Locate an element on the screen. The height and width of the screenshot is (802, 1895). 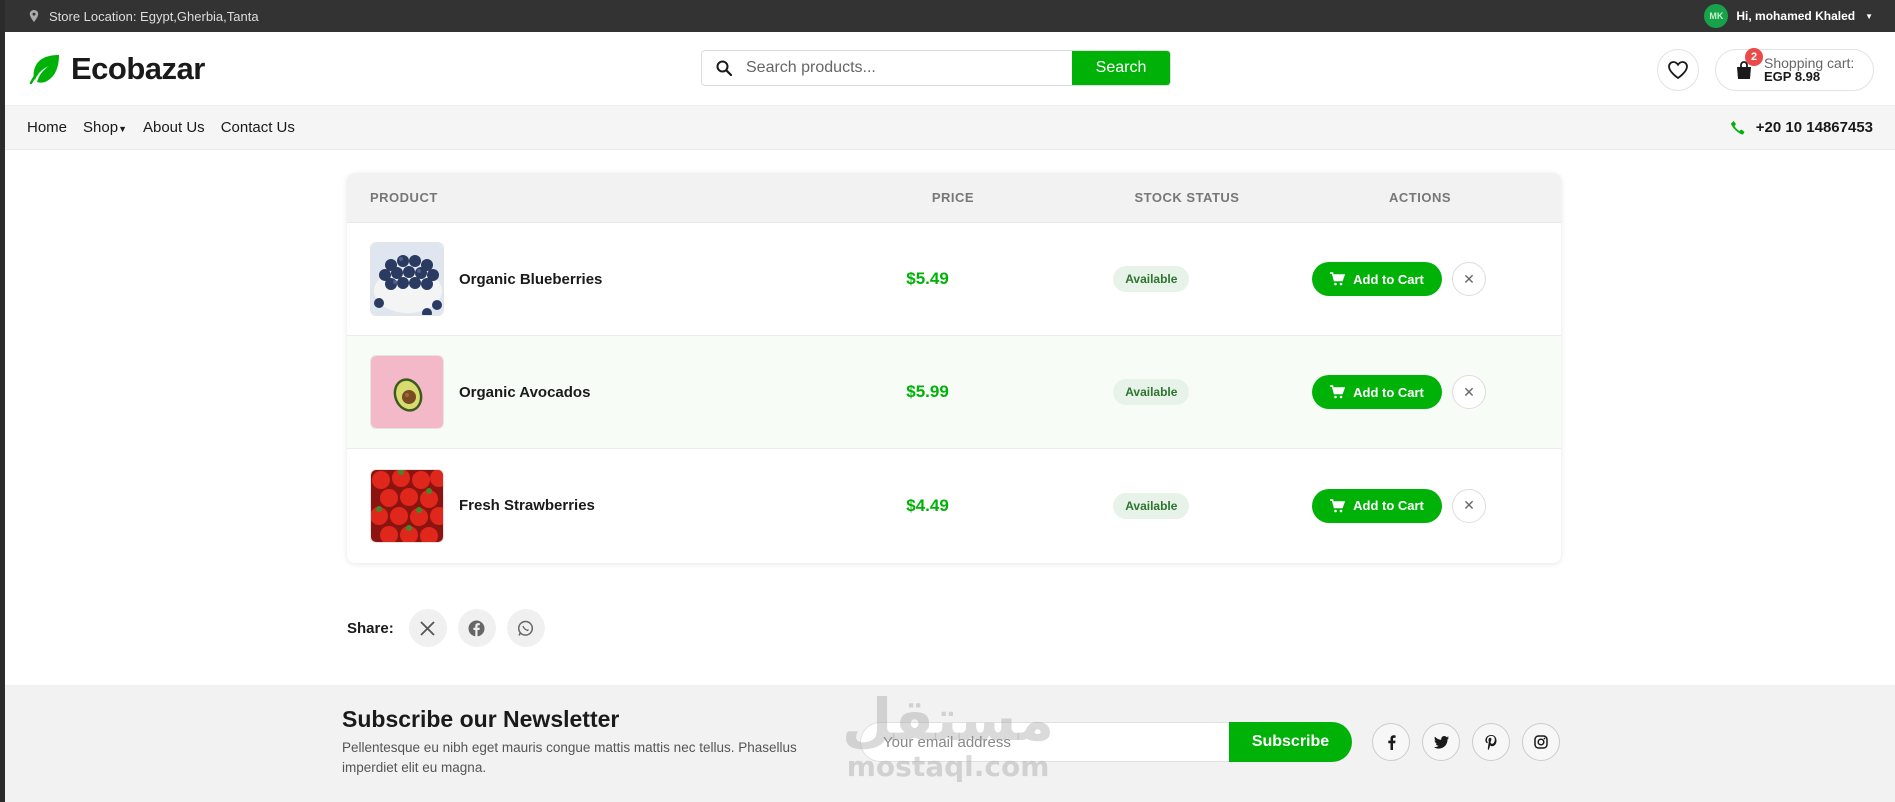
column-header-product: PRODUCT is located at coordinates (404, 197).